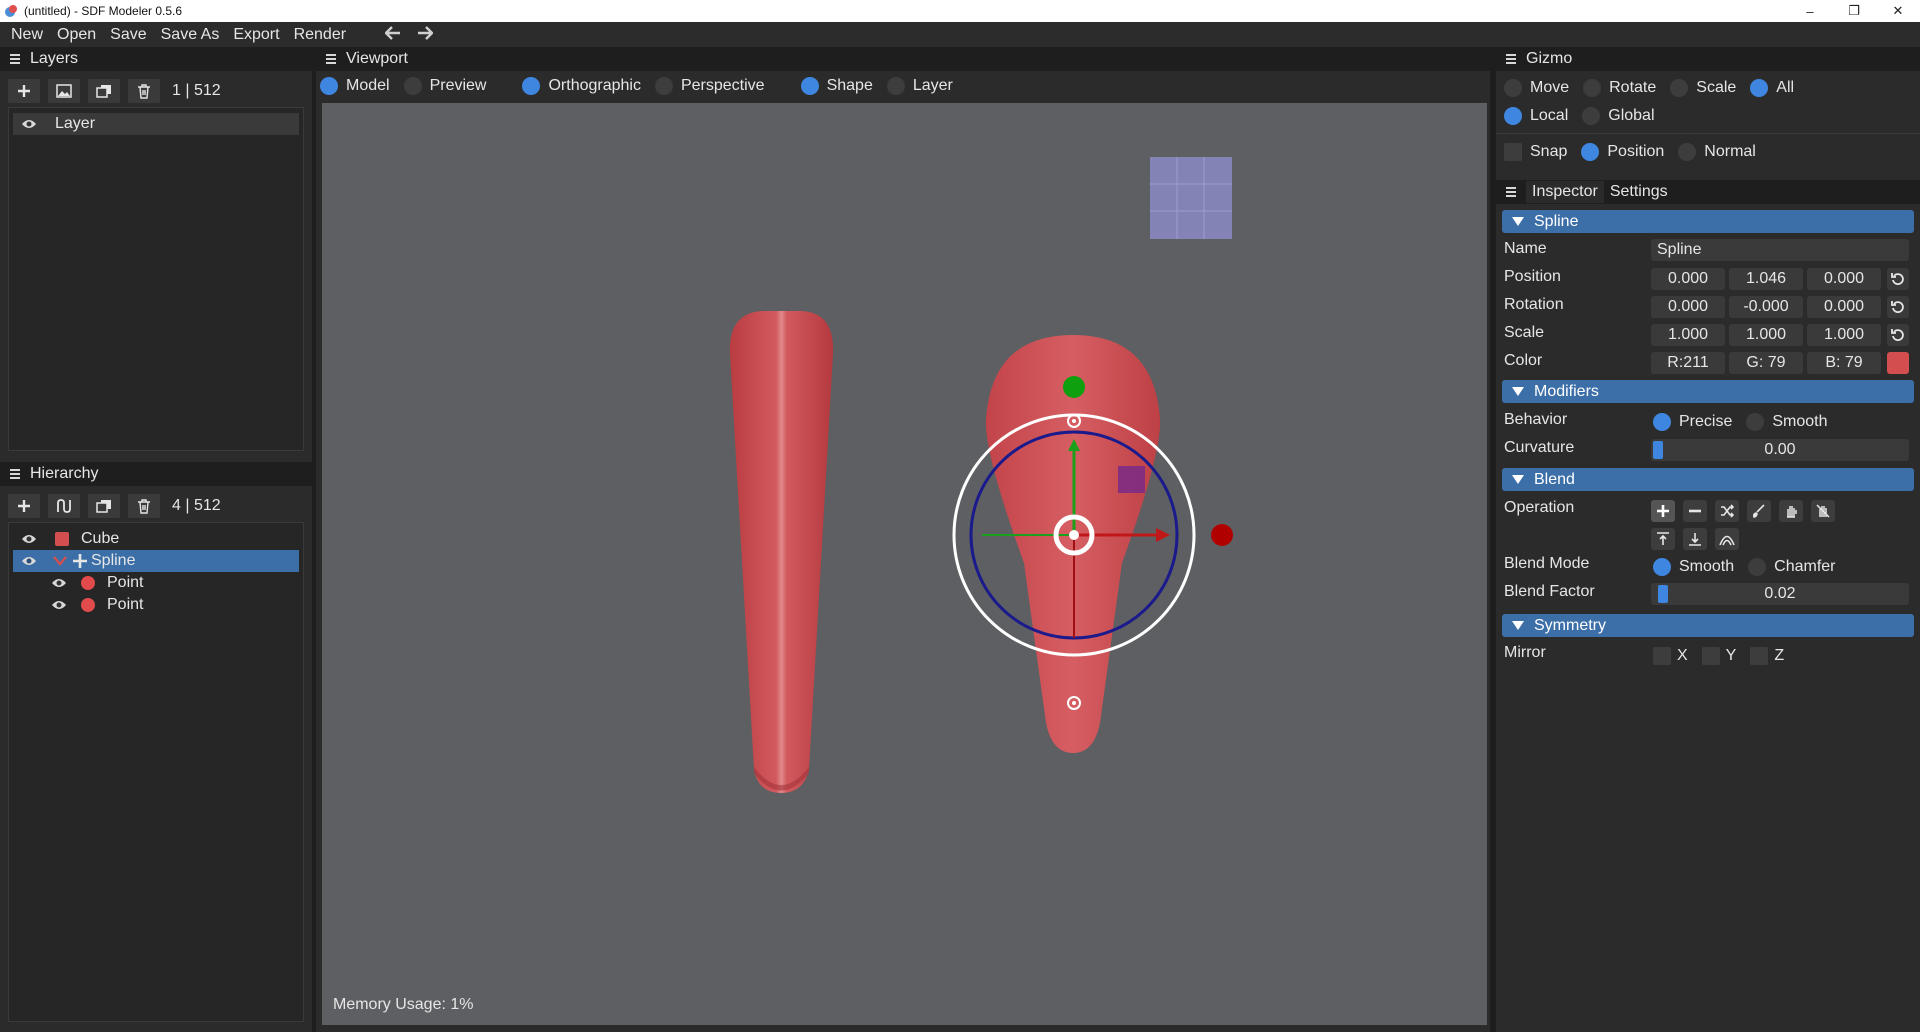 The image size is (1920, 1032). What do you see at coordinates (1619, 88) in the screenshot?
I see `radio-rotate: Rotate` at bounding box center [1619, 88].